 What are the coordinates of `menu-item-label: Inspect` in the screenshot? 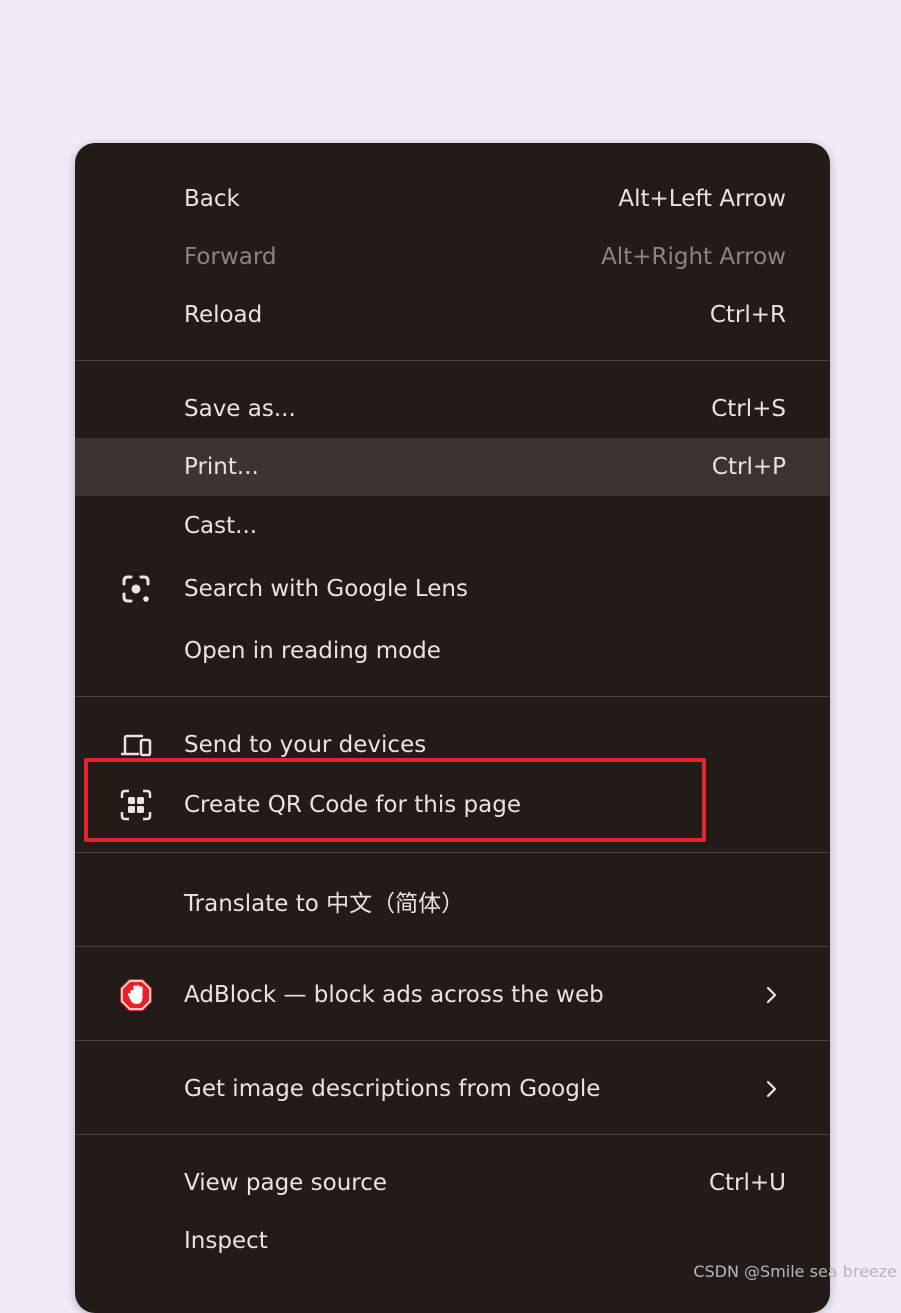 It's located at (226, 1241).